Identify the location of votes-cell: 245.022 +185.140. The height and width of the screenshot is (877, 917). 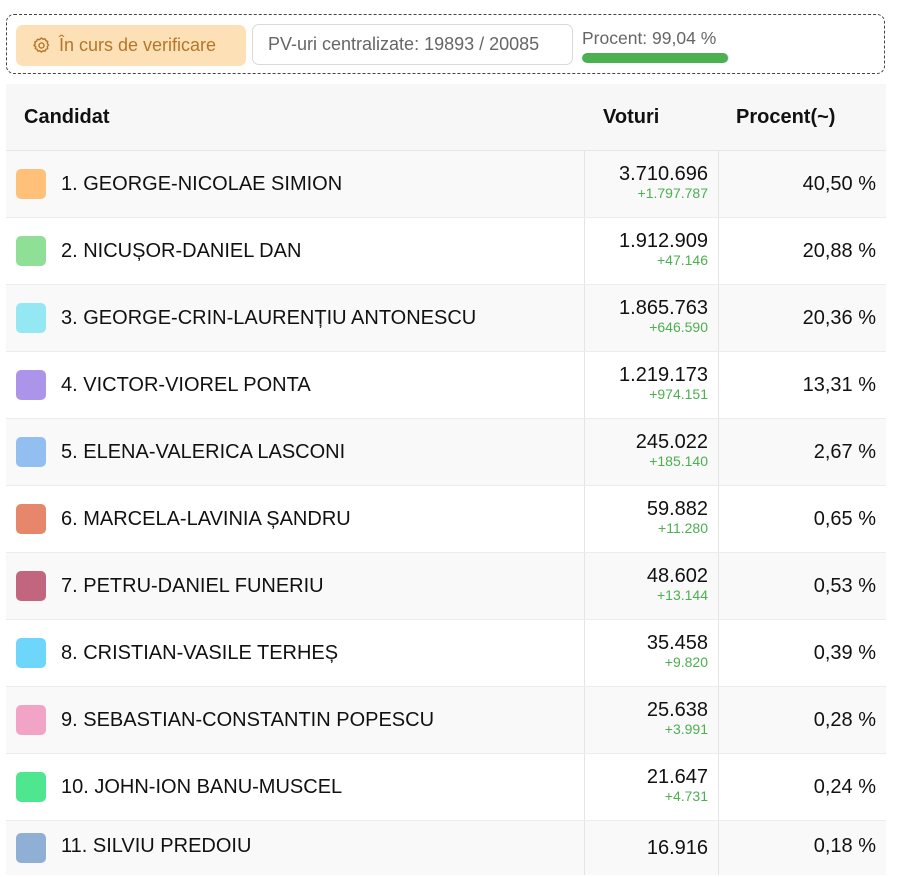
(672, 450).